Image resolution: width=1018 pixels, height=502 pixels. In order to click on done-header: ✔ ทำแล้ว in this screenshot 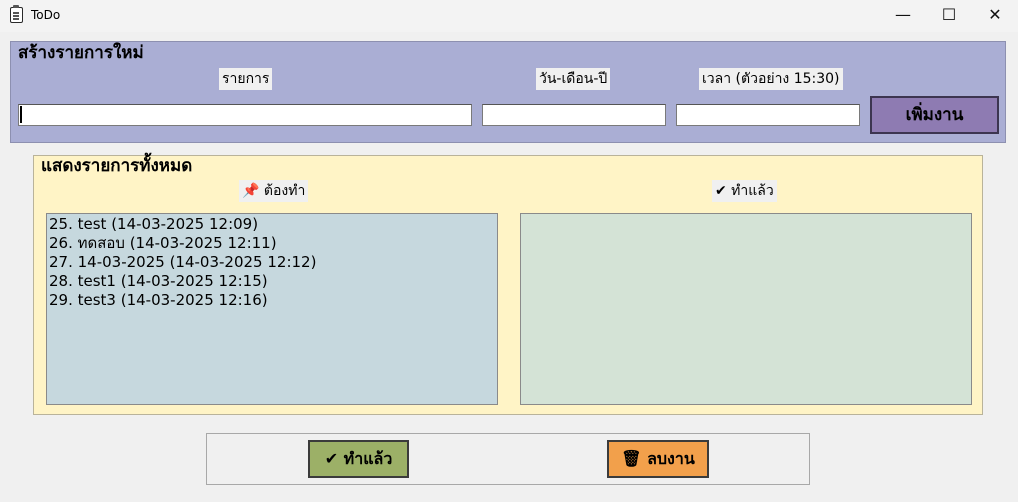, I will do `click(744, 191)`.